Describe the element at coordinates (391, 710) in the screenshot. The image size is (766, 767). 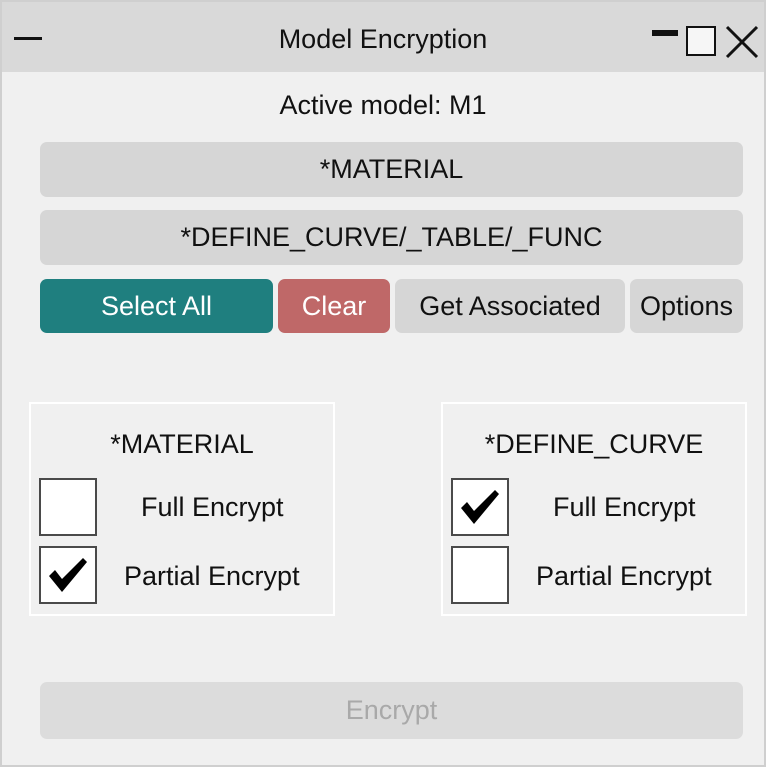
I see `encrypt-button: Encrypt` at that location.